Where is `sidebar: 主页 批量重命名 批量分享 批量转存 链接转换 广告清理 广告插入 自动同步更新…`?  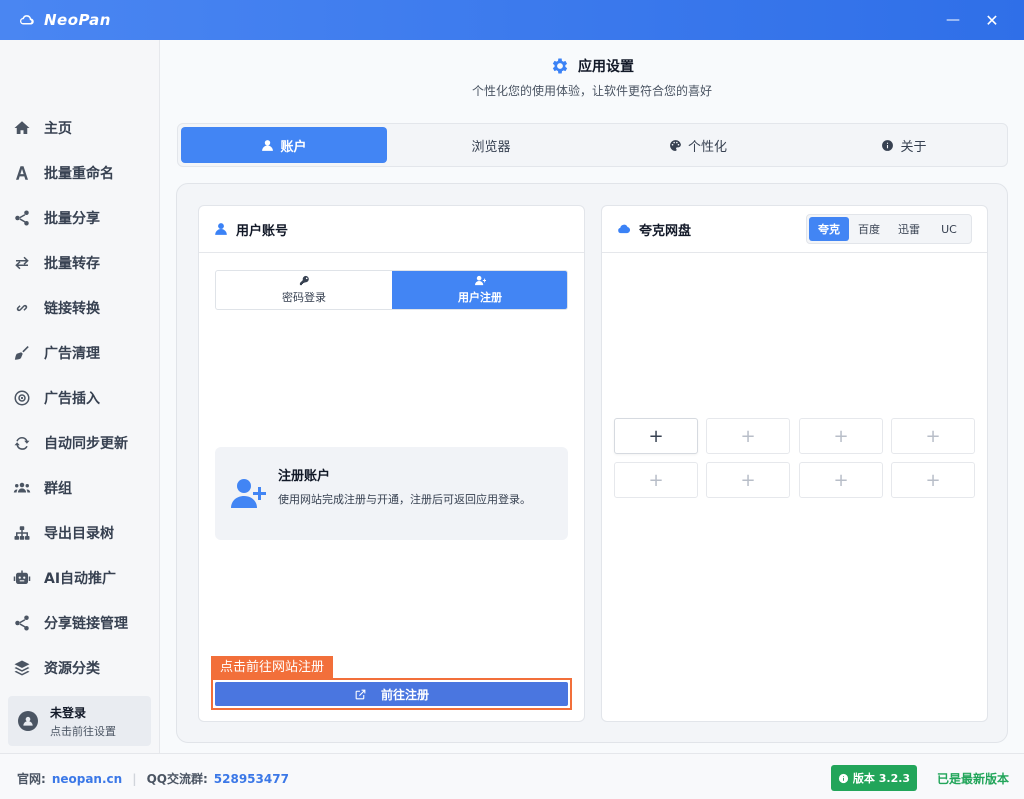 sidebar: 主页 批量重命名 批量分享 批量转存 链接转换 广告清理 广告插入 自动同步更新… is located at coordinates (80, 396).